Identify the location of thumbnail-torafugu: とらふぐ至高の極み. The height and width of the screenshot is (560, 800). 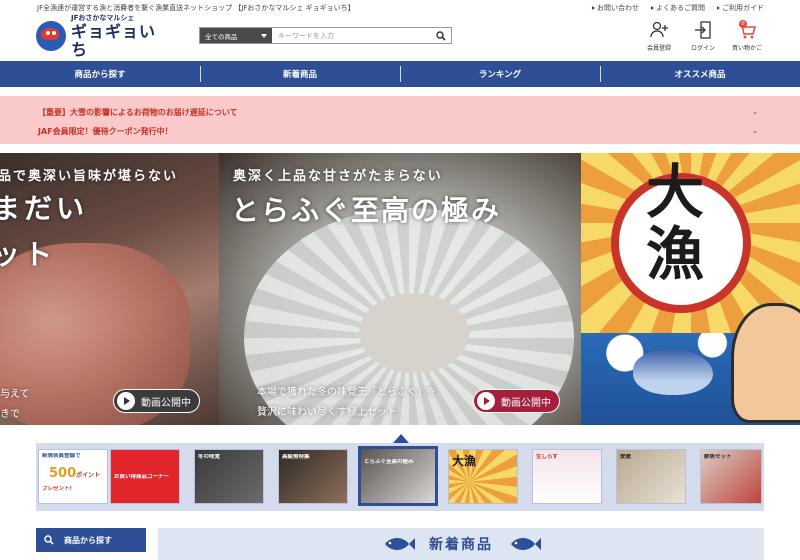
(398, 476).